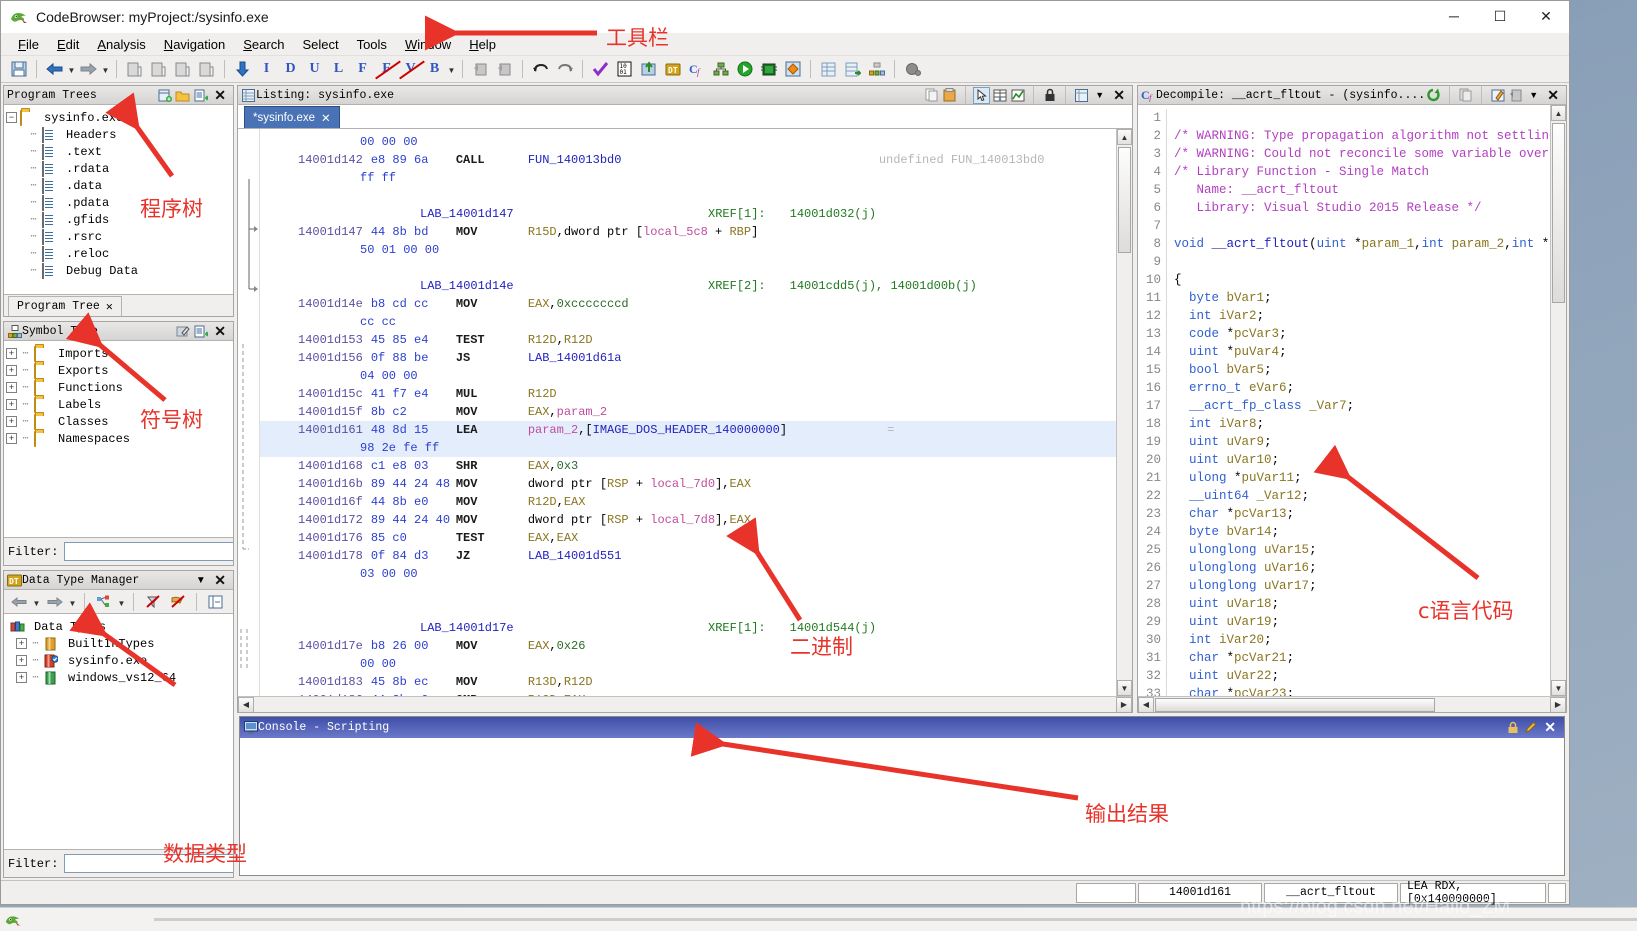  I want to click on decompiler-line: char *pcVar13;, so click(1370, 514).